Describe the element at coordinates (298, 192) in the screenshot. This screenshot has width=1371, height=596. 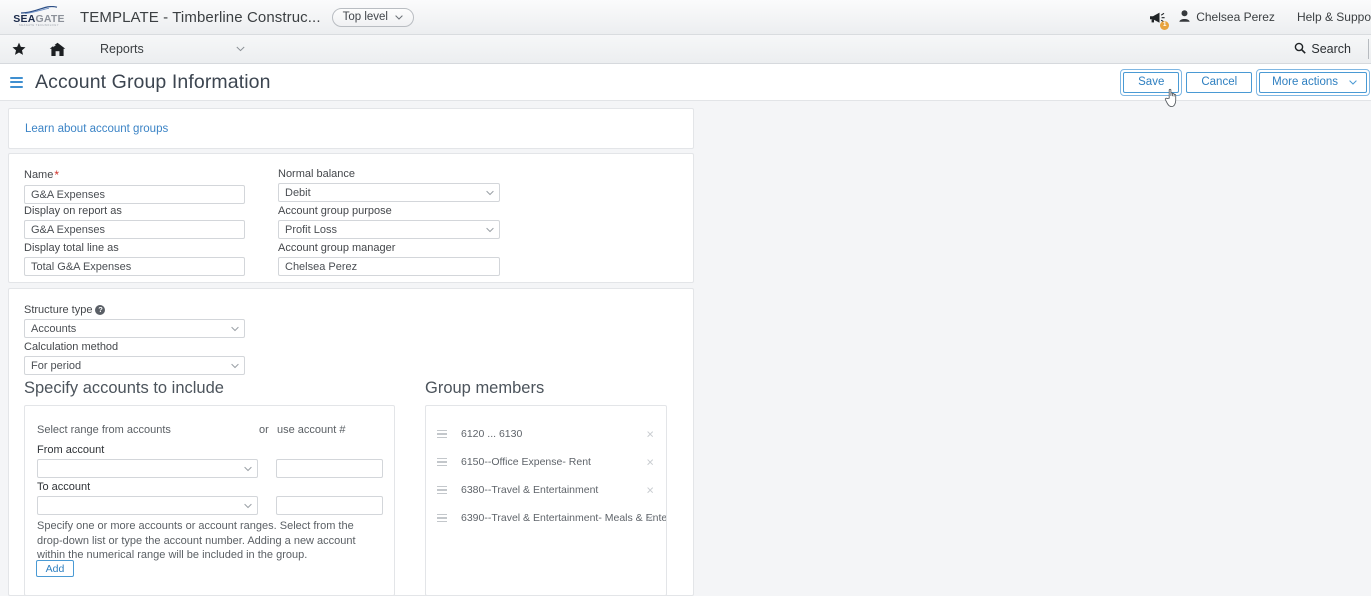
I see `normal-balance-value: Debit` at that location.